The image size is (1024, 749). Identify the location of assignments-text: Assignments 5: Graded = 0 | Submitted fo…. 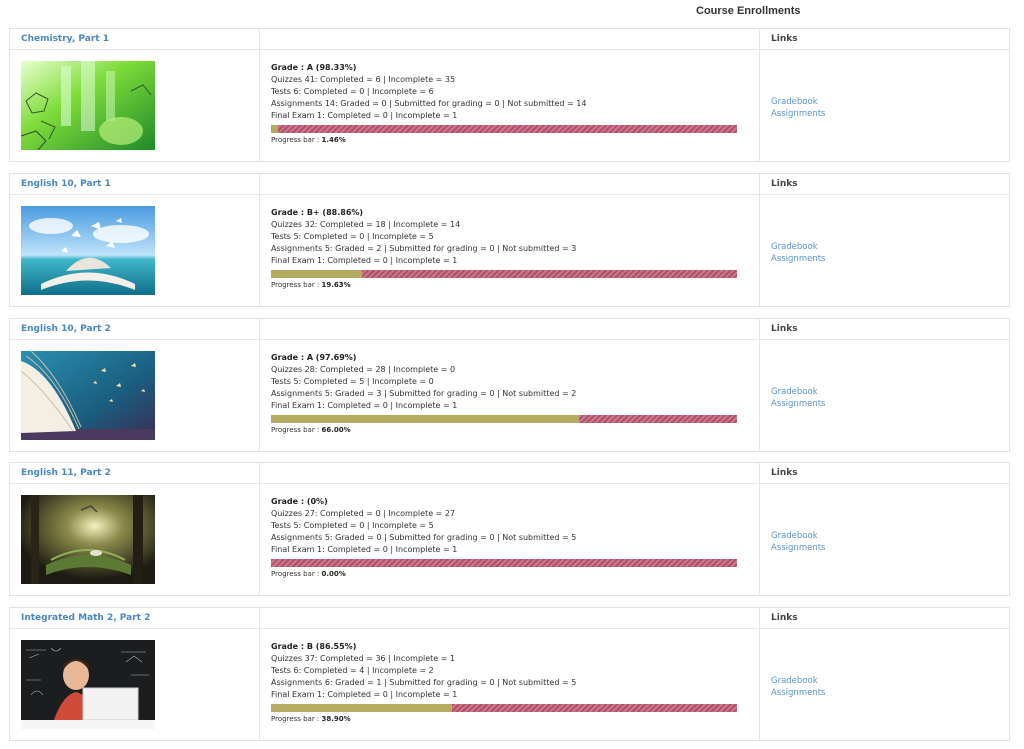
(424, 537).